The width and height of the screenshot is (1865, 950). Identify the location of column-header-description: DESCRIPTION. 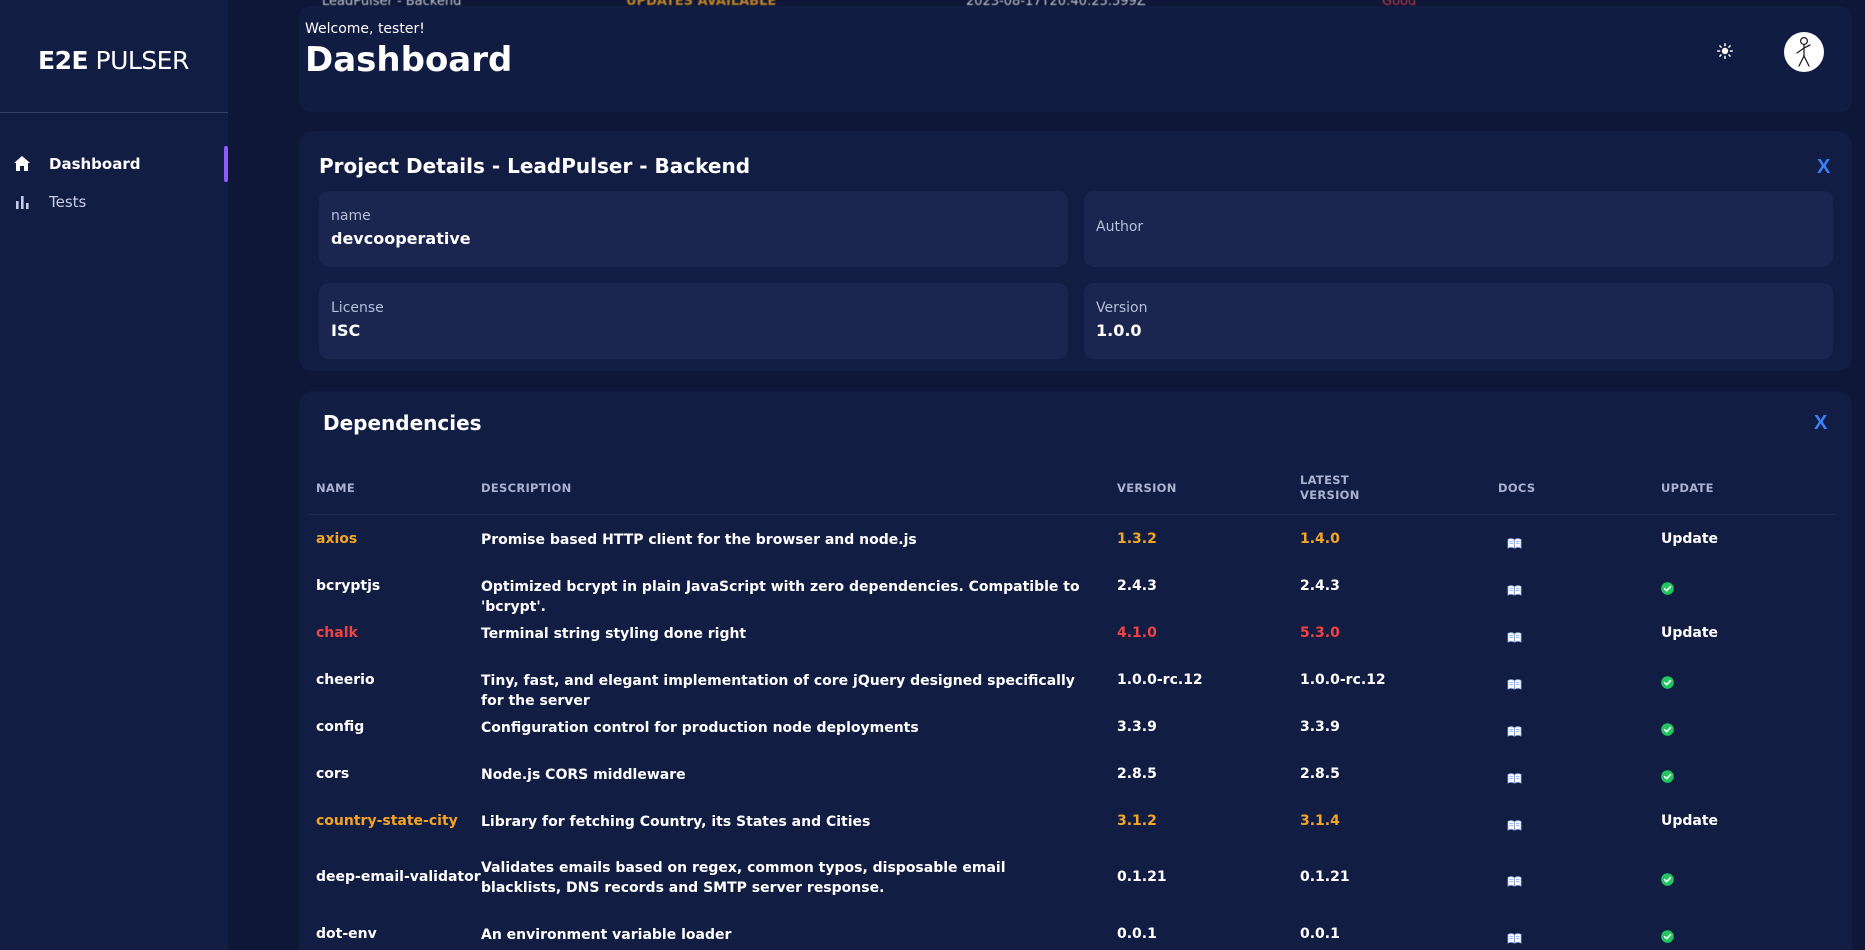
(526, 488).